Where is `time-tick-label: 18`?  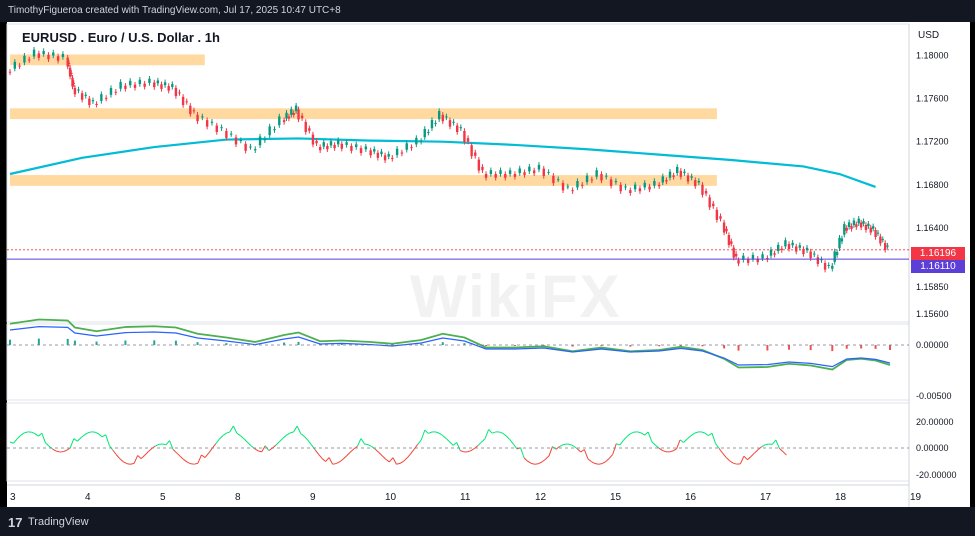 time-tick-label: 18 is located at coordinates (841, 497).